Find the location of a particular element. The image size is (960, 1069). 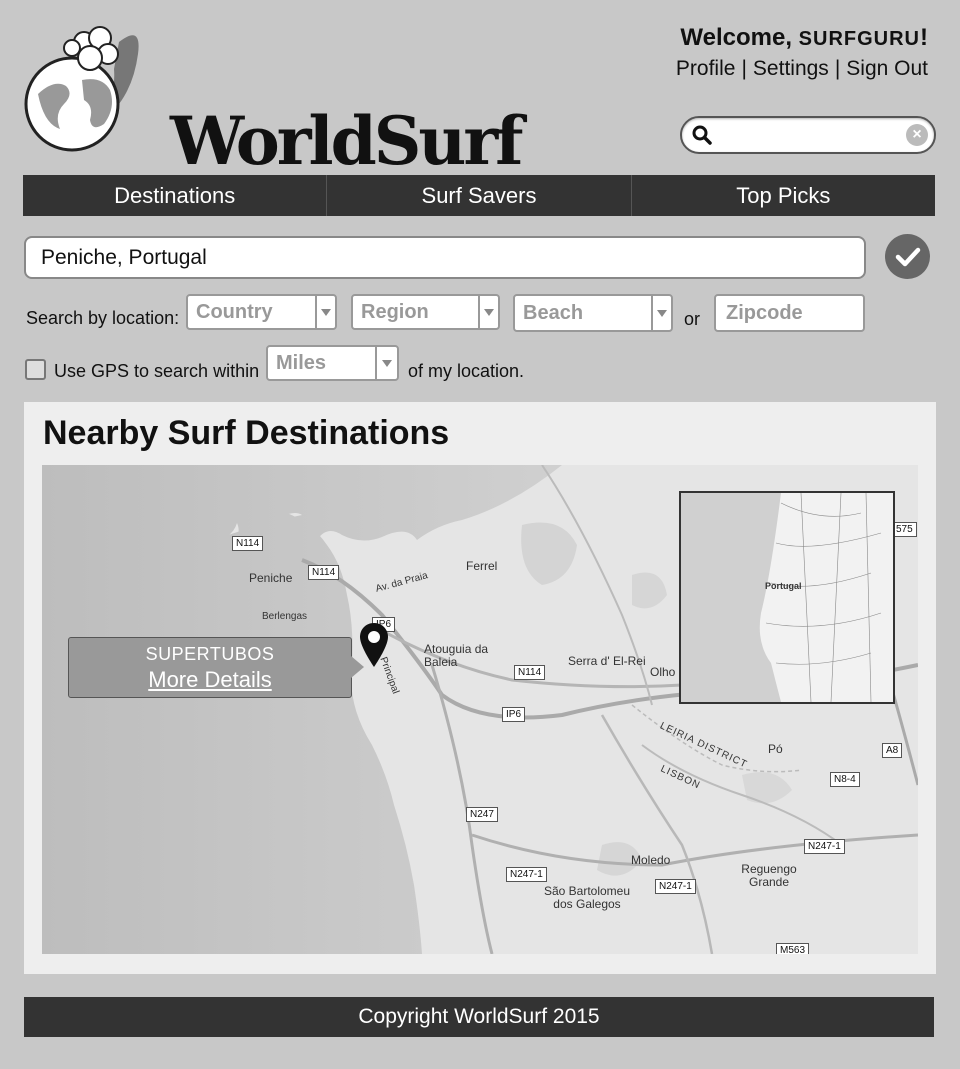

search-by-location-label: Search by location: is located at coordinates (103, 318).